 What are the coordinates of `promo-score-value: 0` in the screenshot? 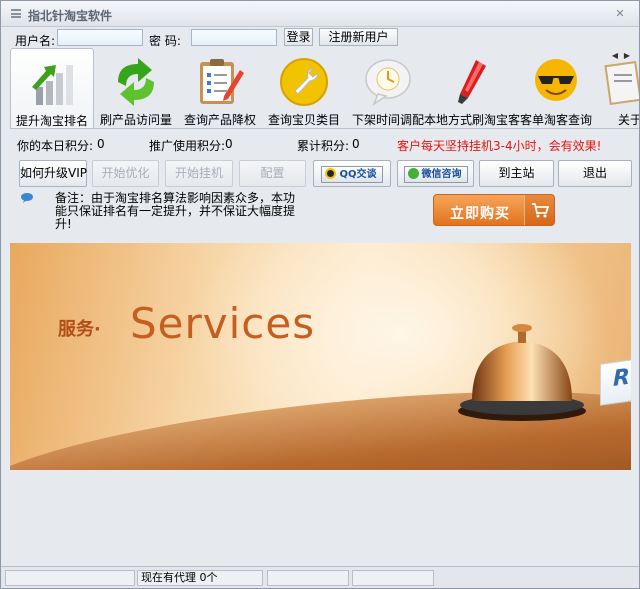 It's located at (229, 144).